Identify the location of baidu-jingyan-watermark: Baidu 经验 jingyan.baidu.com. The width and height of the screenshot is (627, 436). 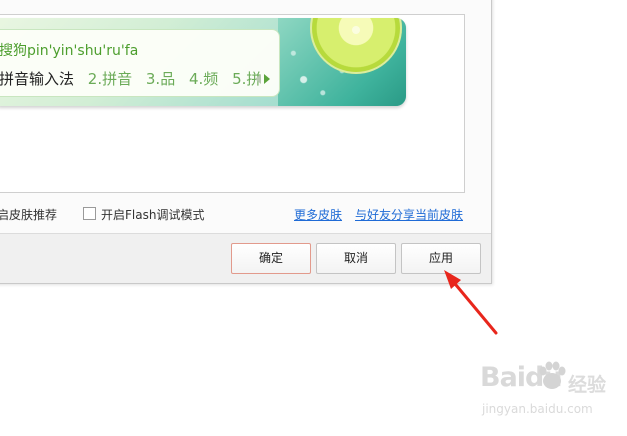
(550, 391).